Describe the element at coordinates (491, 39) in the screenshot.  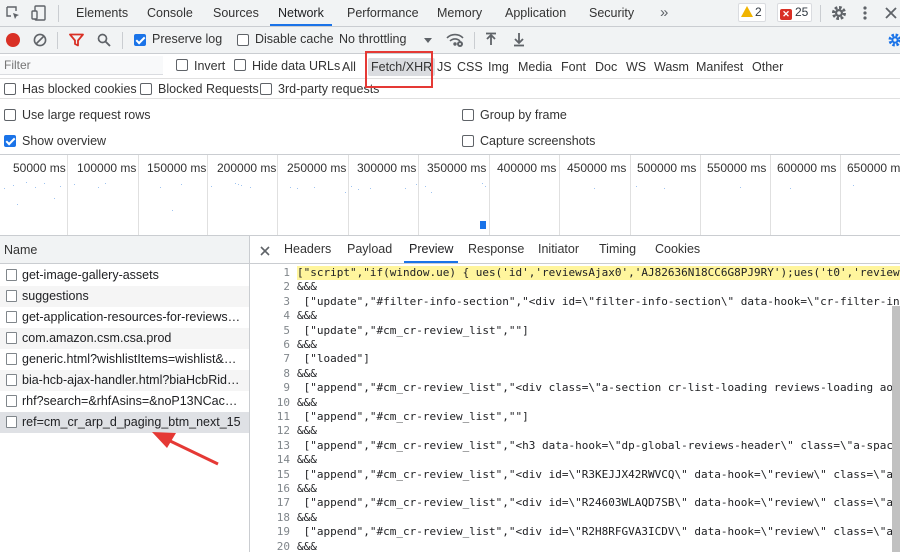
I see `import-har-icon` at that location.